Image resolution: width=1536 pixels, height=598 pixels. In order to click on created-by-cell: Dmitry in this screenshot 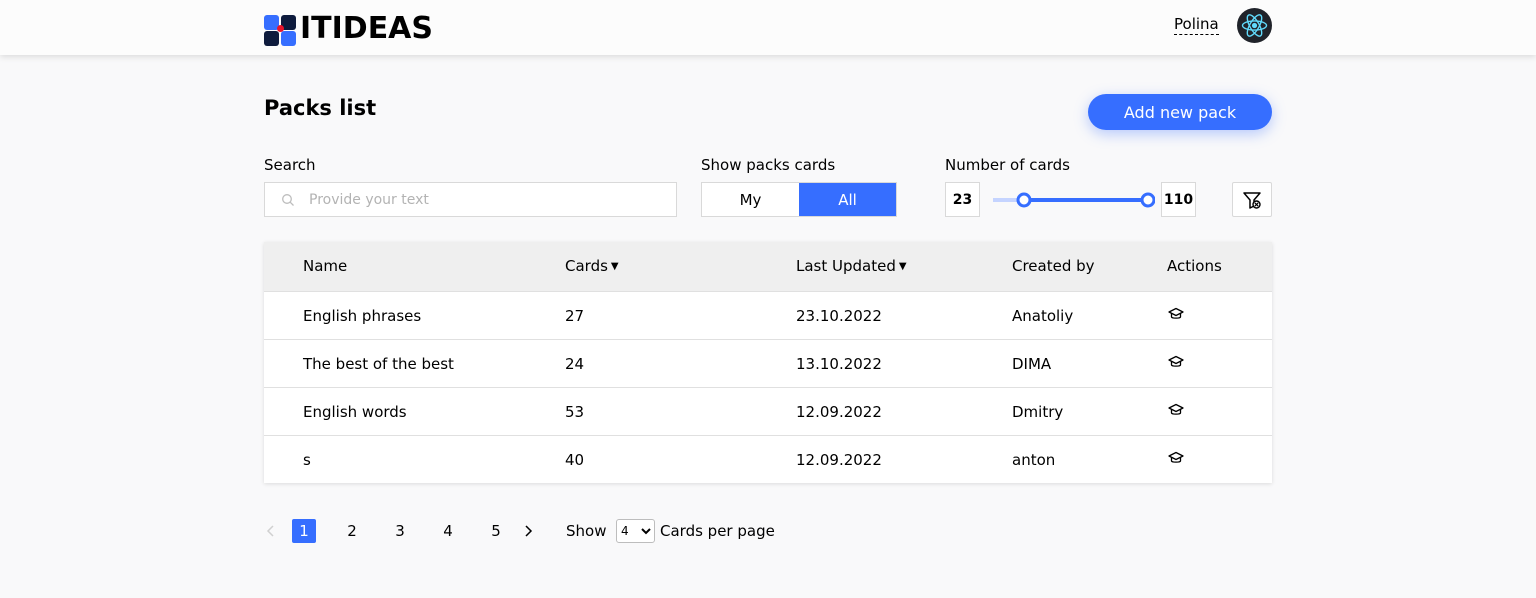, I will do `click(1038, 412)`.